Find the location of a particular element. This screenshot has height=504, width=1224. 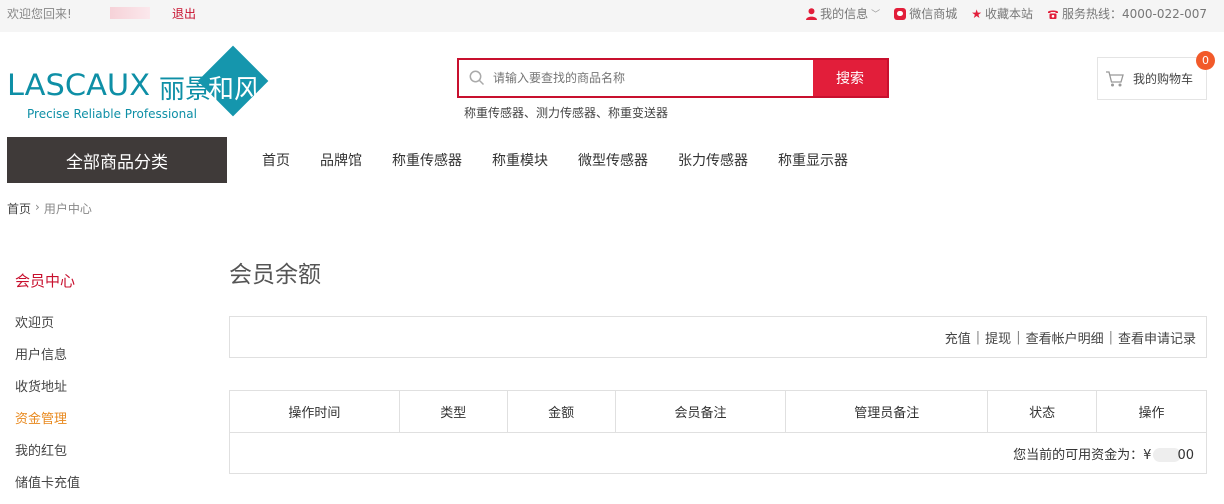

hot-search-words: 称重传感器、测力传感器、称重变送器 is located at coordinates (566, 112).